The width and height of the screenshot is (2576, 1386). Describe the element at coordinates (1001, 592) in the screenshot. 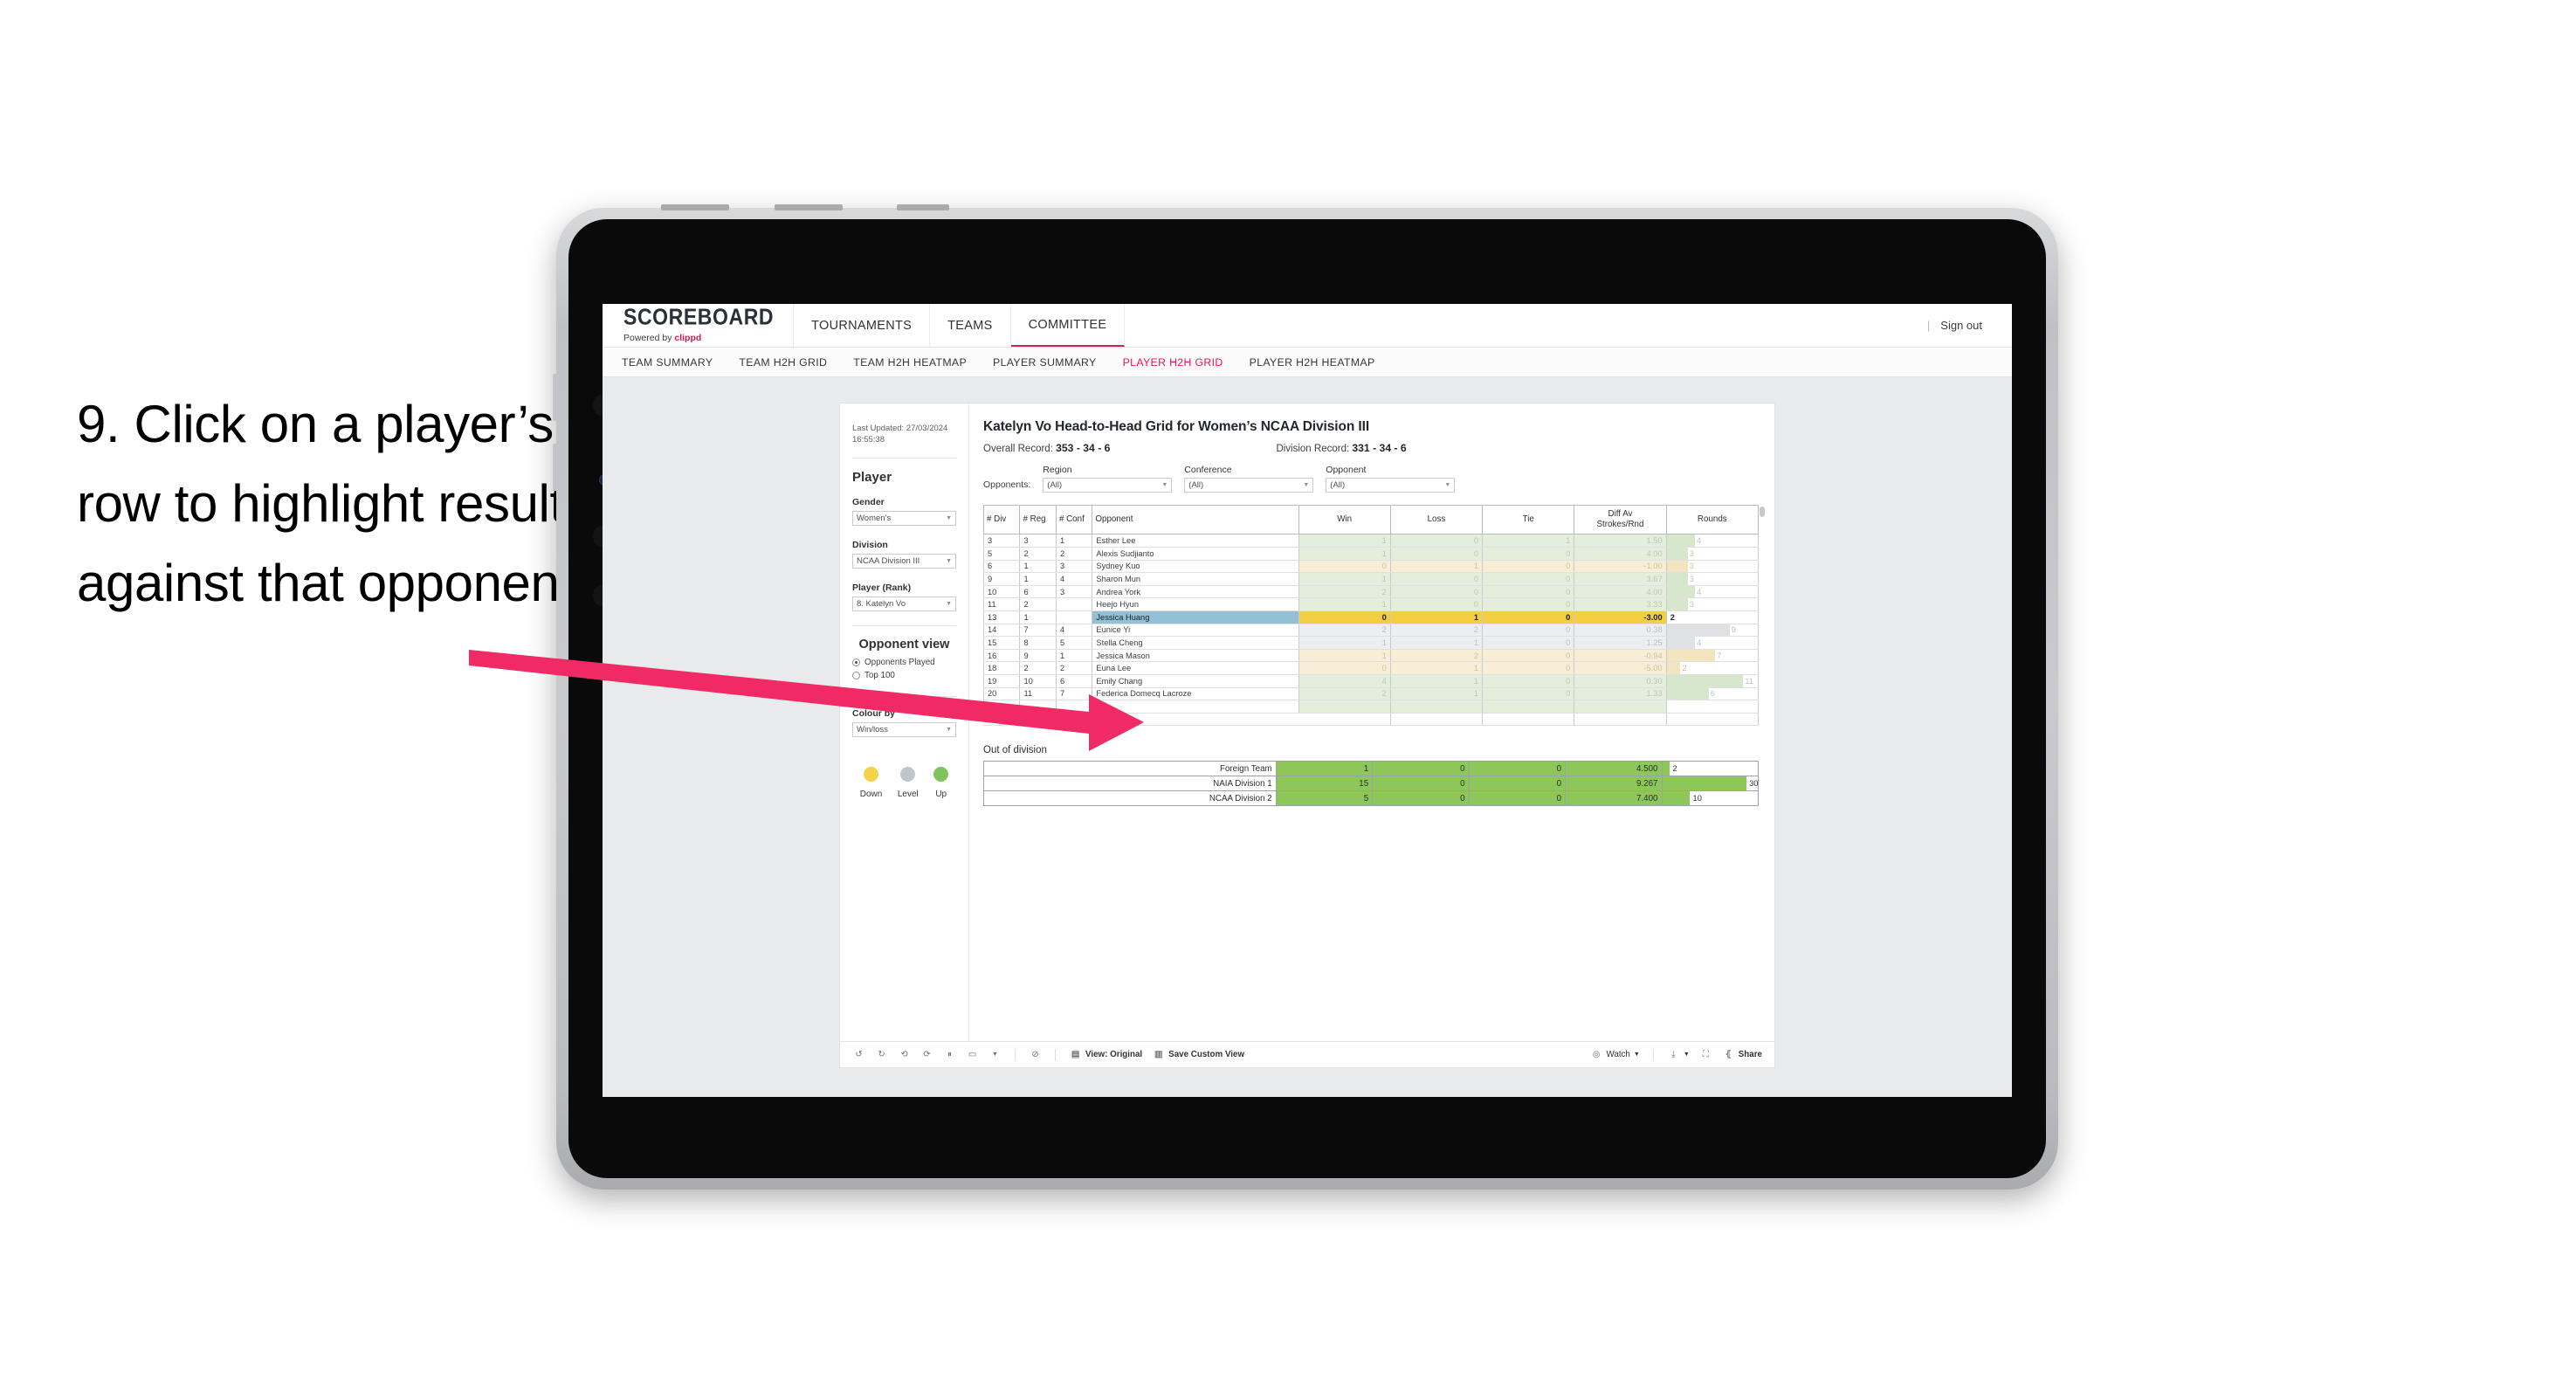

I see `cell-div: 10` at that location.